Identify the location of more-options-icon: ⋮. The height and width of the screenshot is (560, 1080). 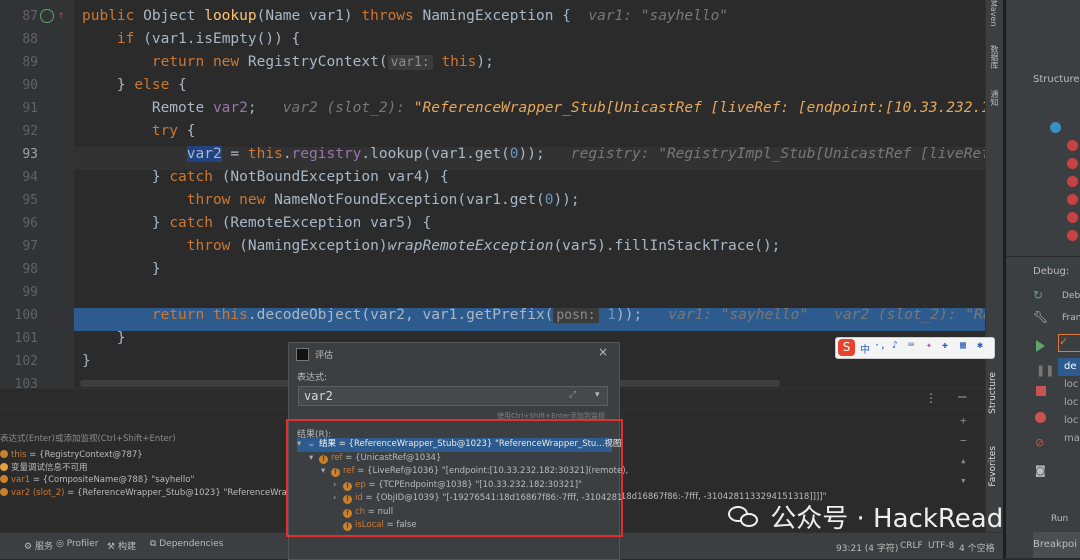
(931, 398).